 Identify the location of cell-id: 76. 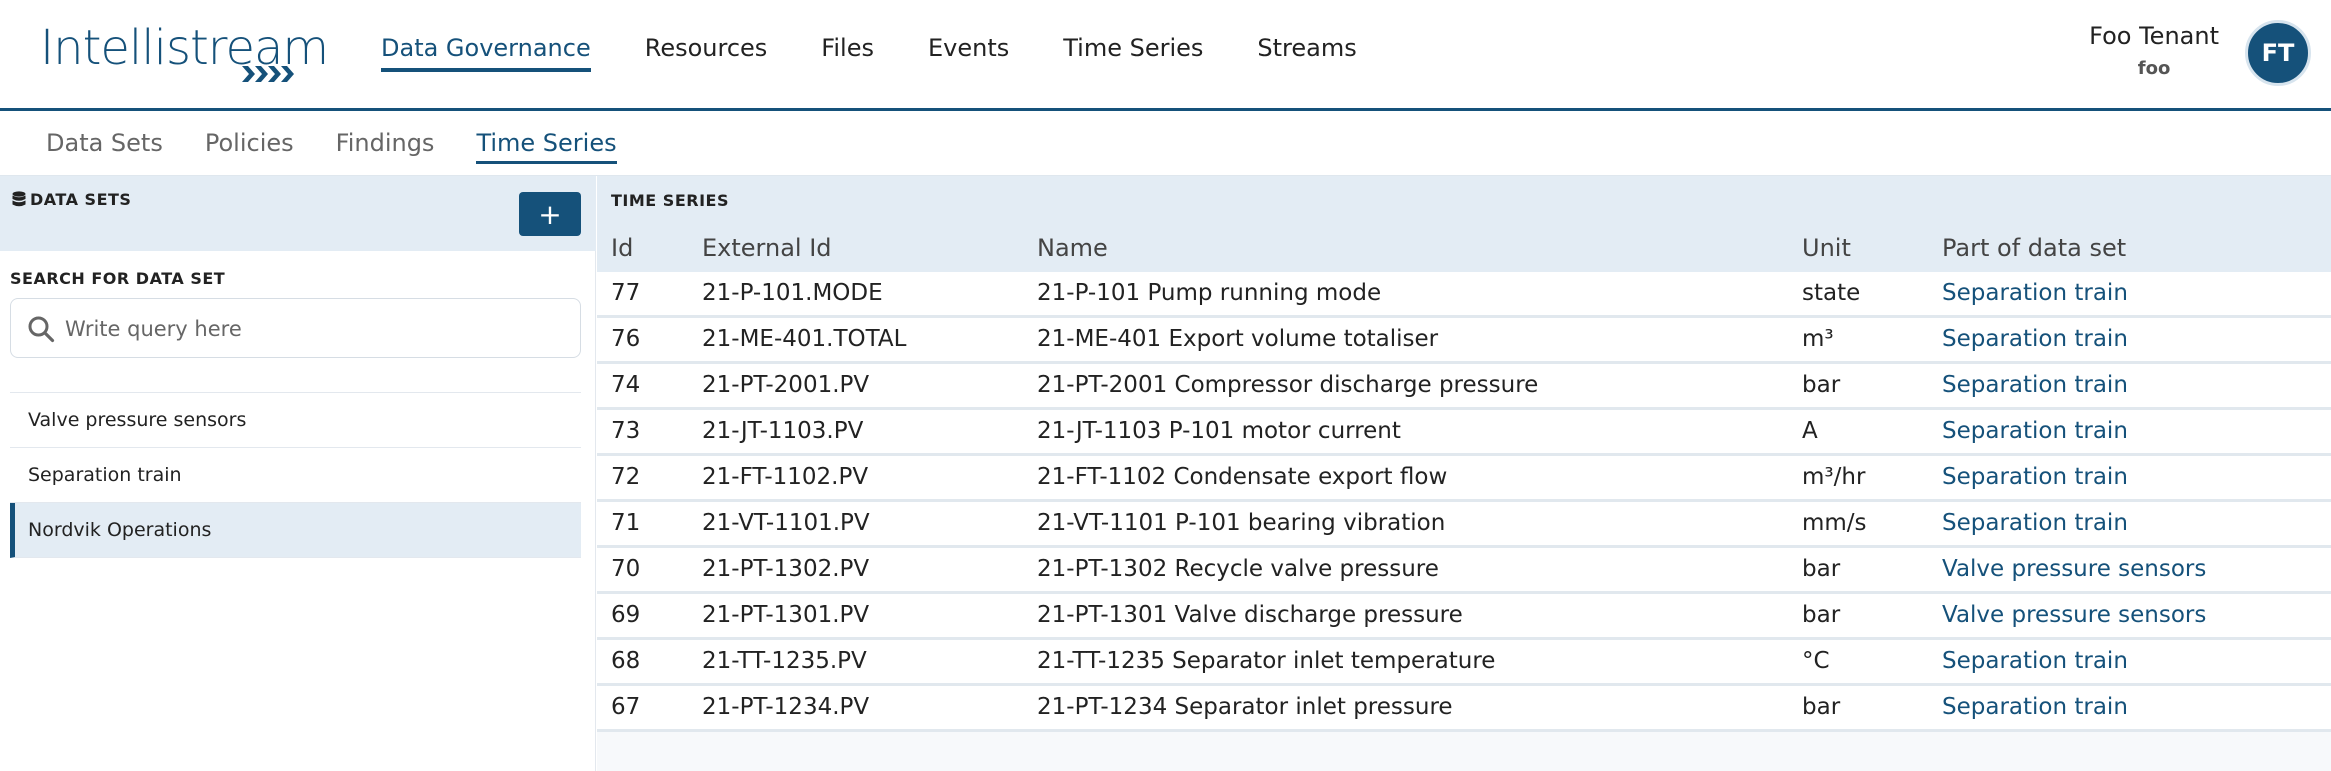
(626, 339).